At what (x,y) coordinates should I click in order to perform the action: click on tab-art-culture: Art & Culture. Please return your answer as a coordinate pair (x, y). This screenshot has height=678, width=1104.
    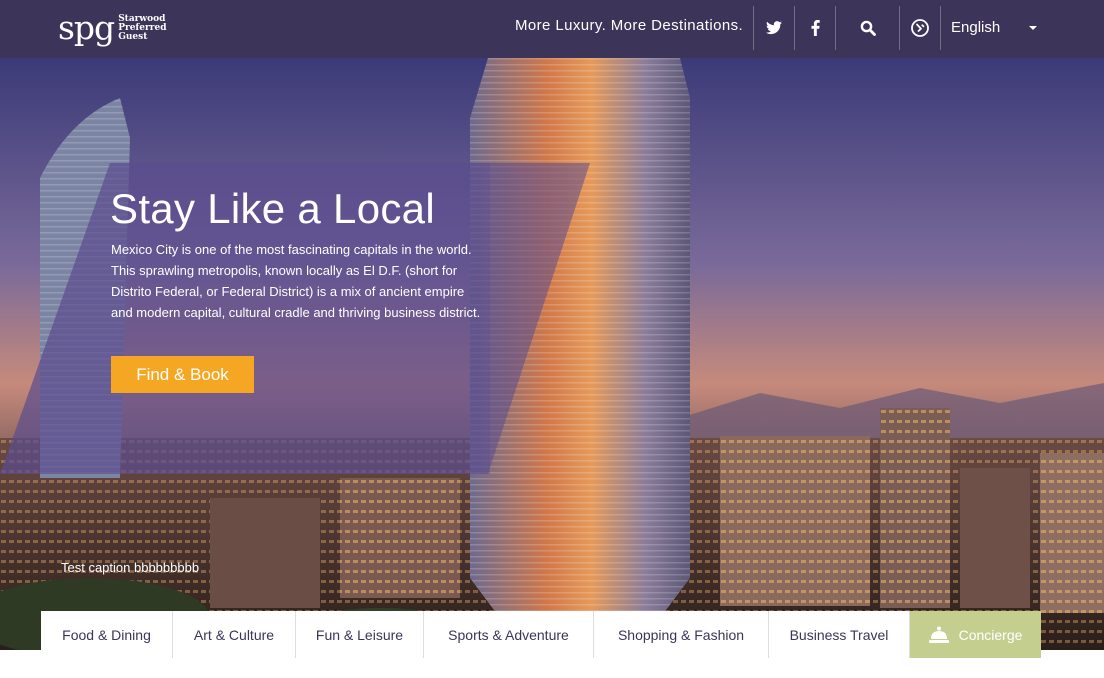
    Looking at the image, I should click on (234, 634).